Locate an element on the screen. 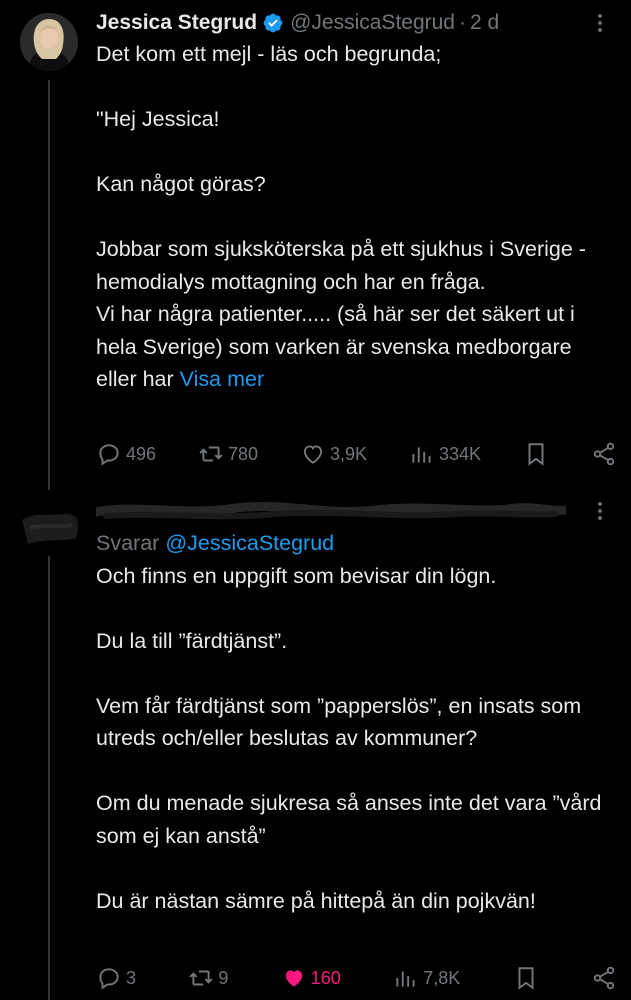 The image size is (631, 1000). repost-button: 9 is located at coordinates (208, 978).